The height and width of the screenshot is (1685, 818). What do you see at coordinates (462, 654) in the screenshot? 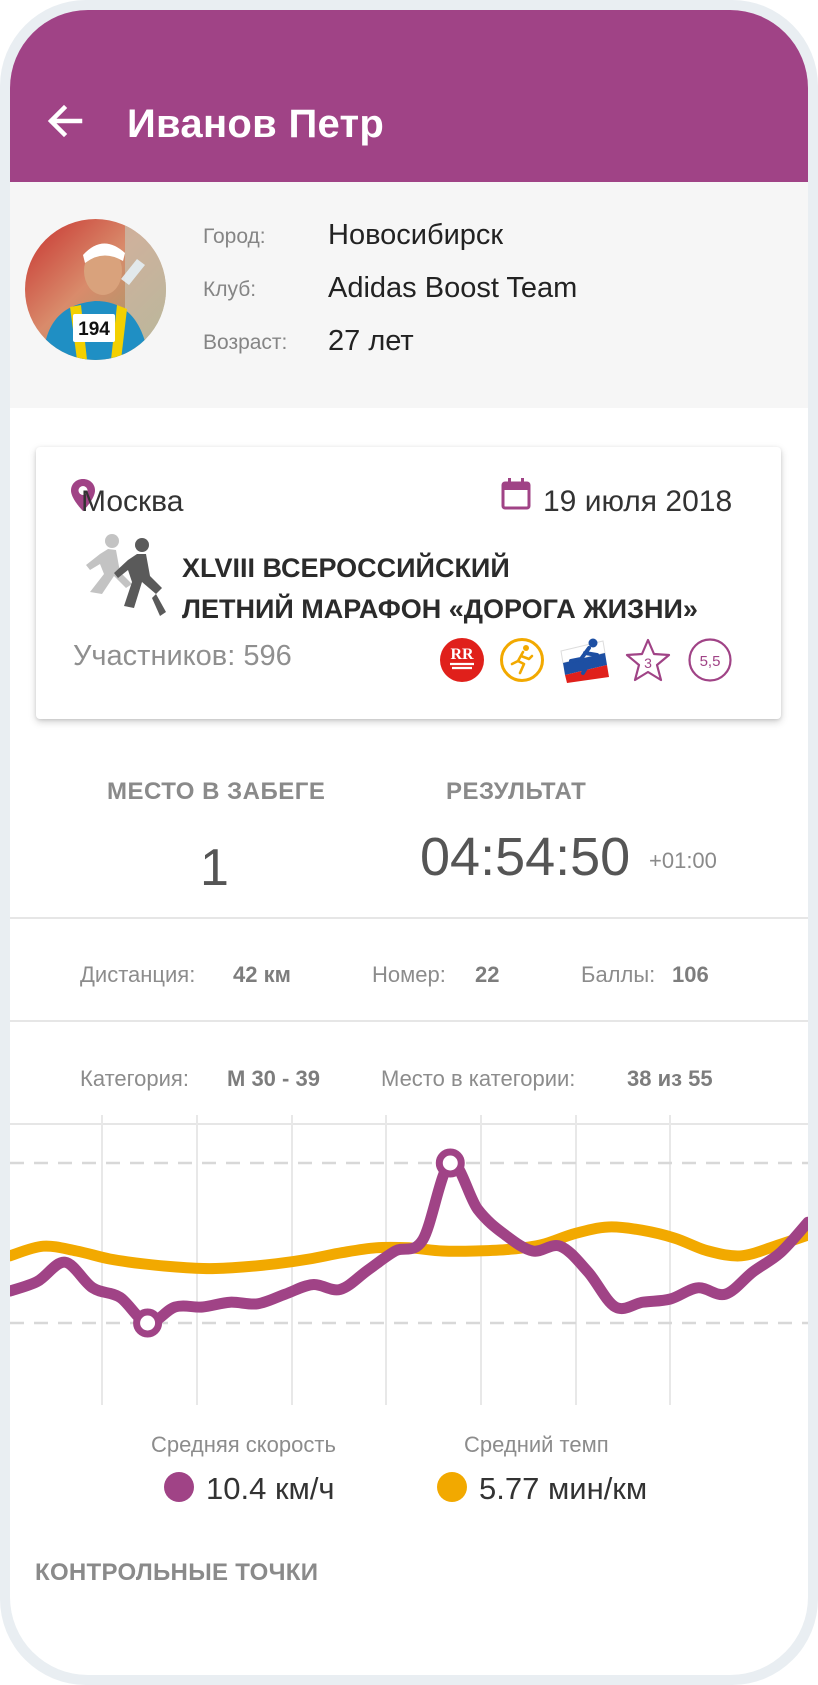
I see `svg-text: RR` at bounding box center [462, 654].